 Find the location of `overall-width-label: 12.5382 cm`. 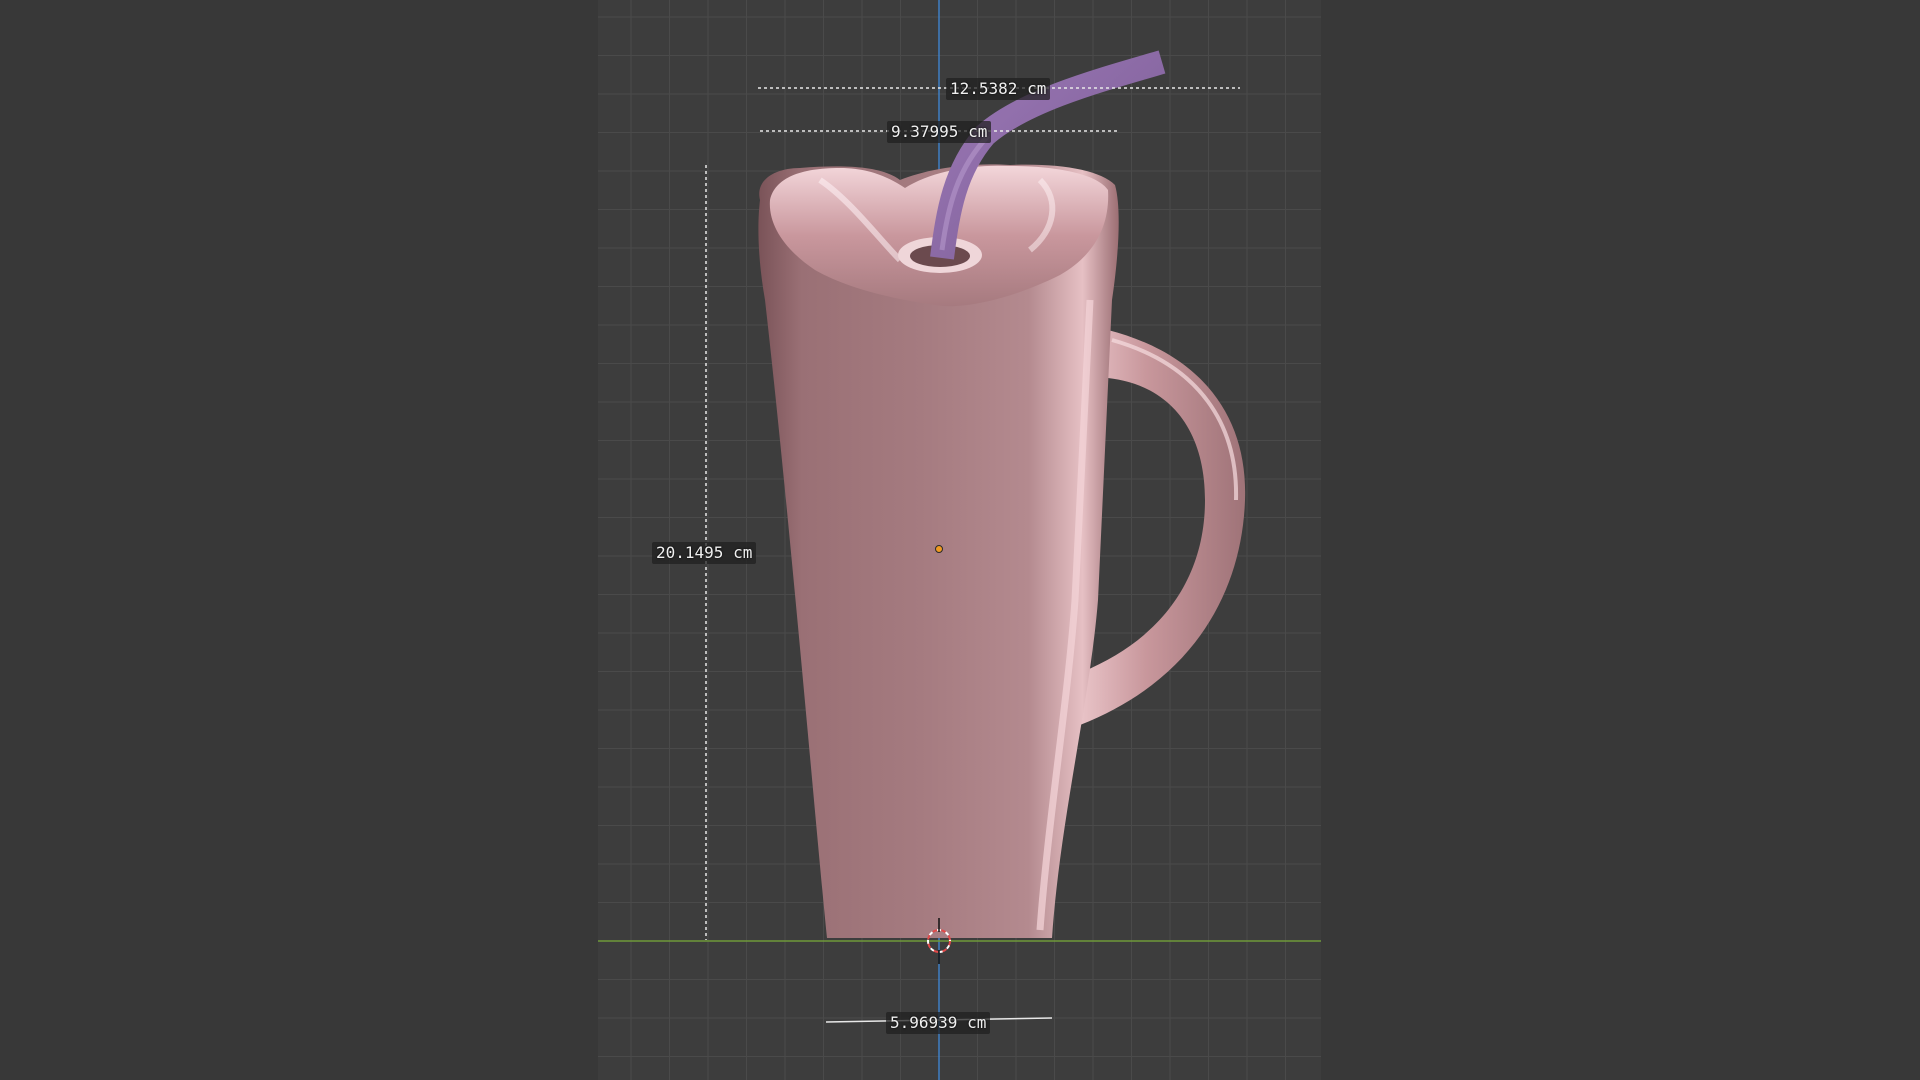

overall-width-label: 12.5382 cm is located at coordinates (998, 89).